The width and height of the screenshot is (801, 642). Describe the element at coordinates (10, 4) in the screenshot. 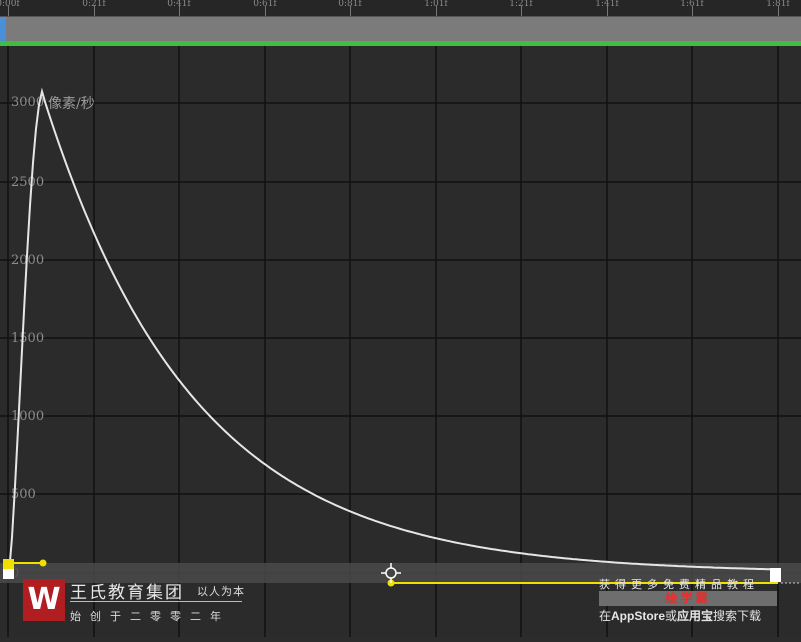

I see `ruler-tick-label: 0:00f` at that location.